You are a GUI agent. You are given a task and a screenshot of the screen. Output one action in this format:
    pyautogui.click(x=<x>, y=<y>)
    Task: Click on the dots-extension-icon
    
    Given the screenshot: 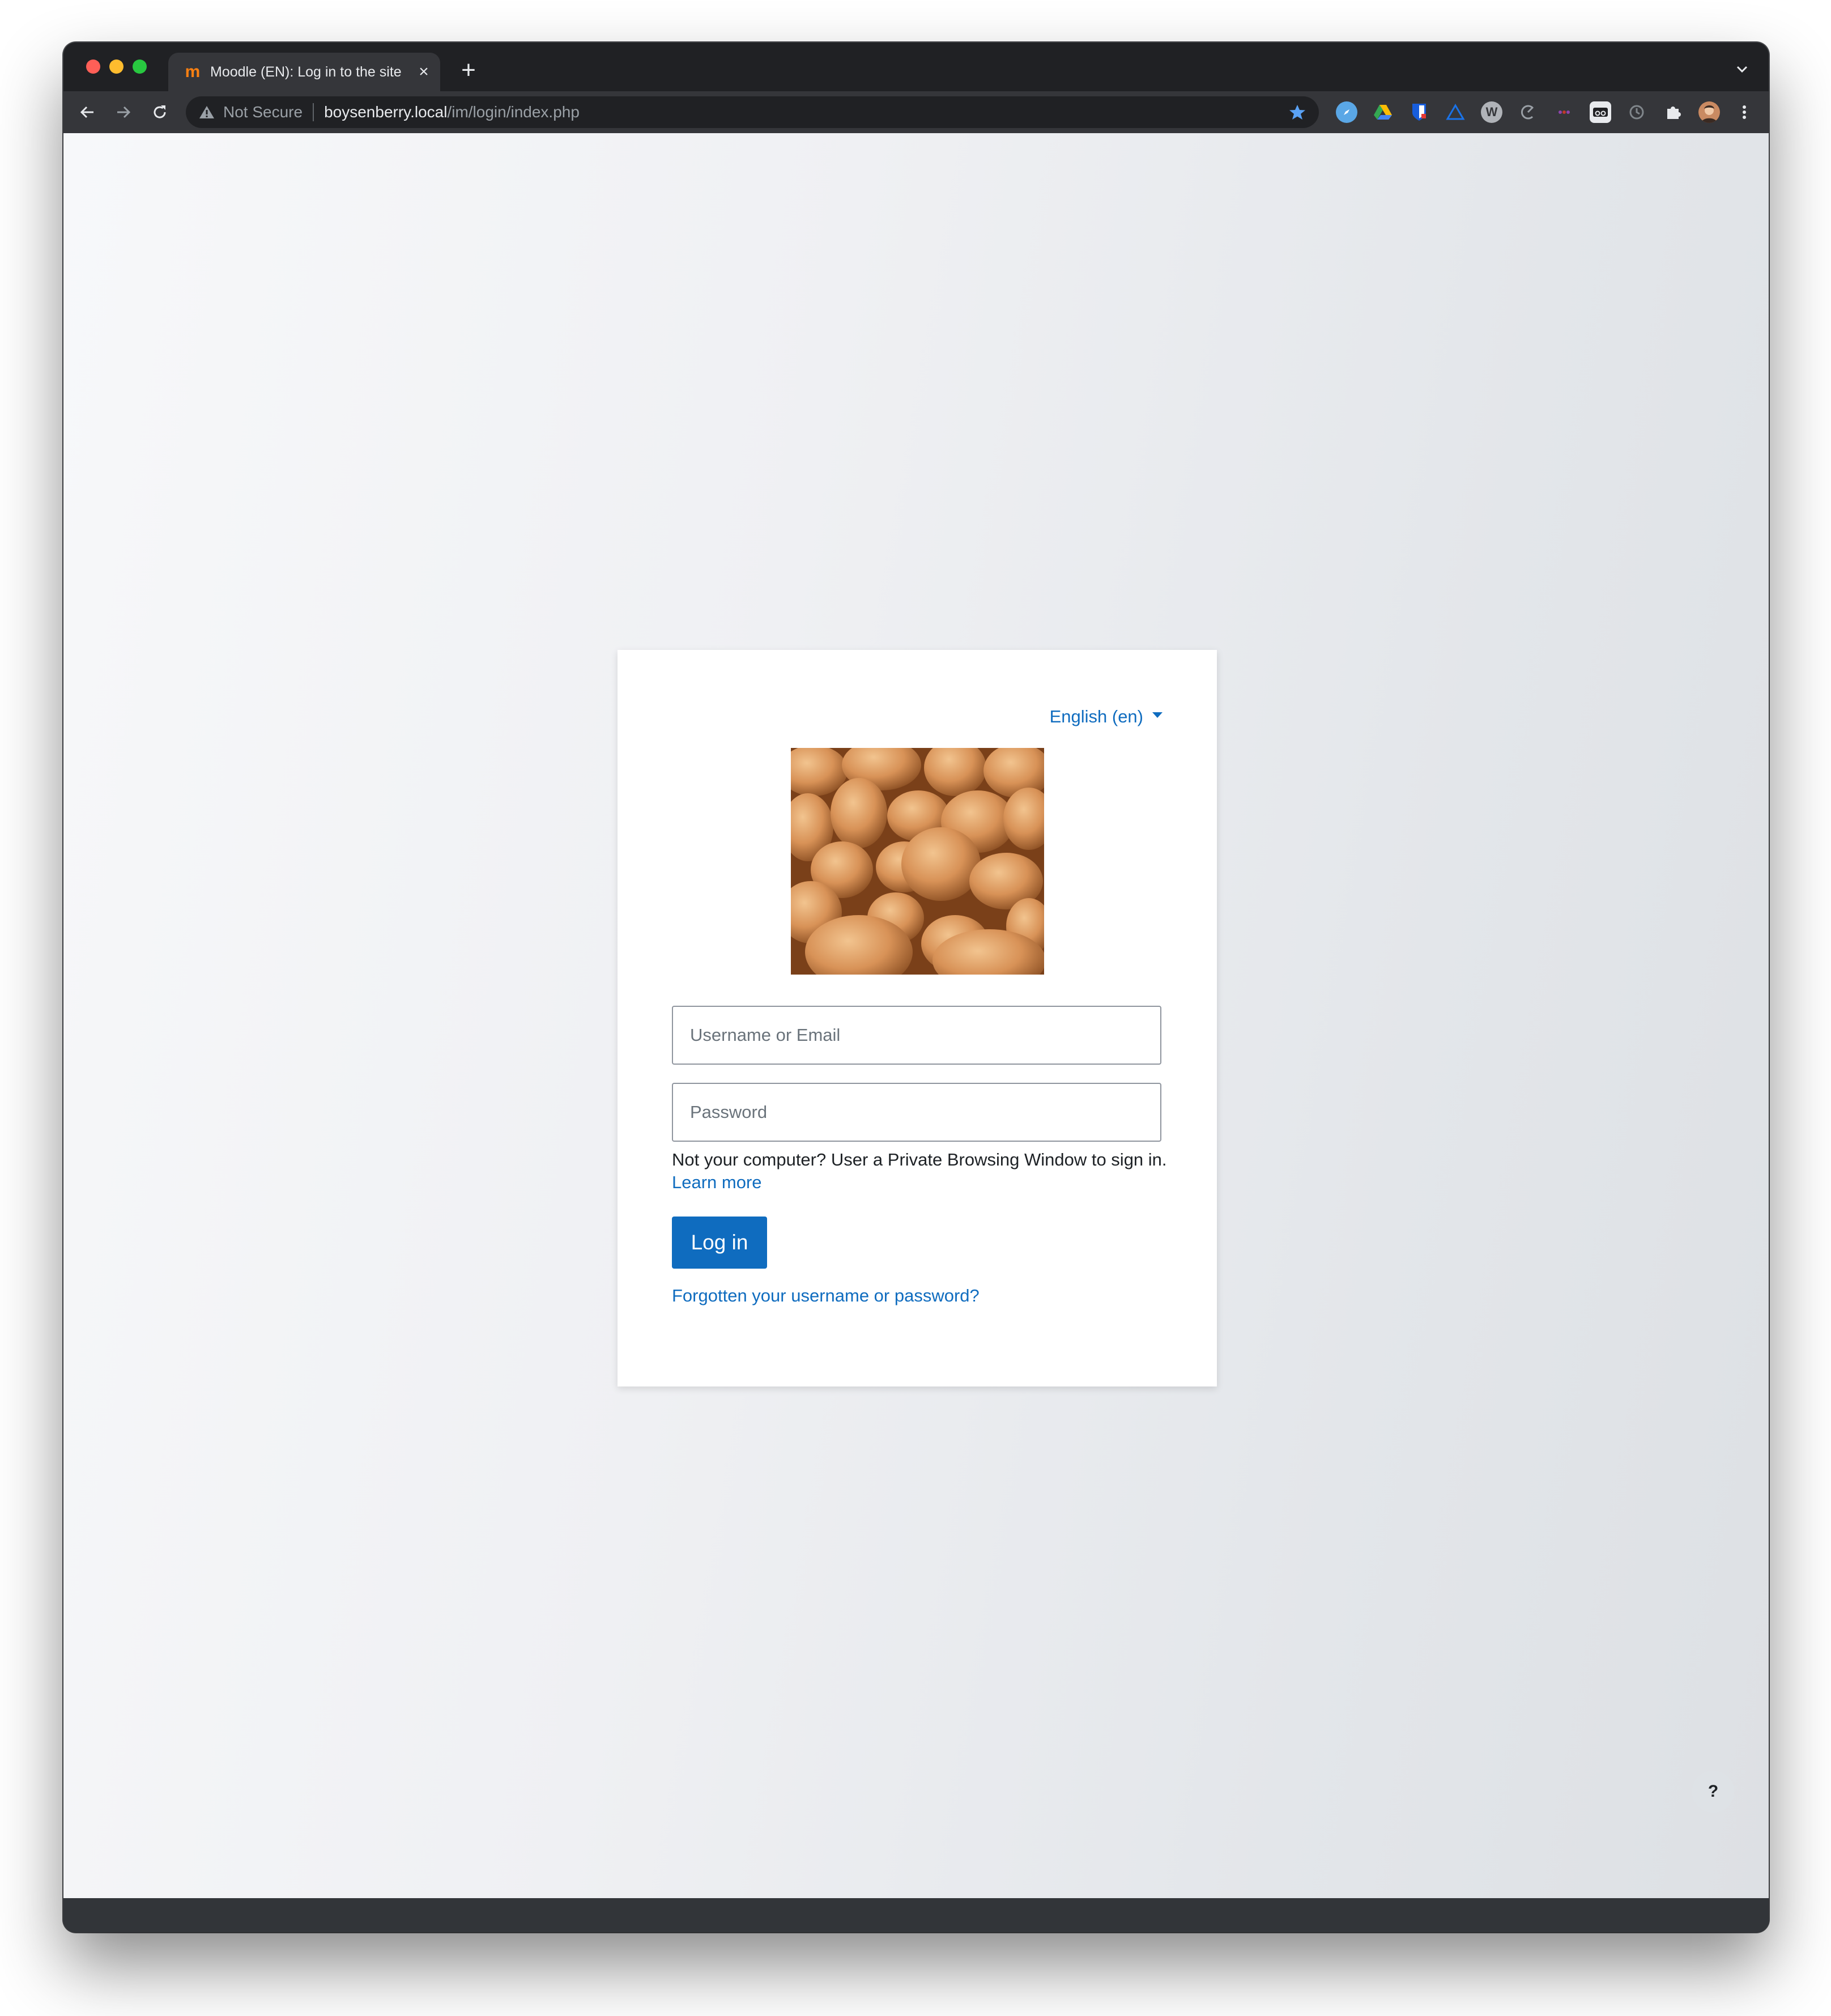 What is the action you would take?
    pyautogui.click(x=1564, y=112)
    